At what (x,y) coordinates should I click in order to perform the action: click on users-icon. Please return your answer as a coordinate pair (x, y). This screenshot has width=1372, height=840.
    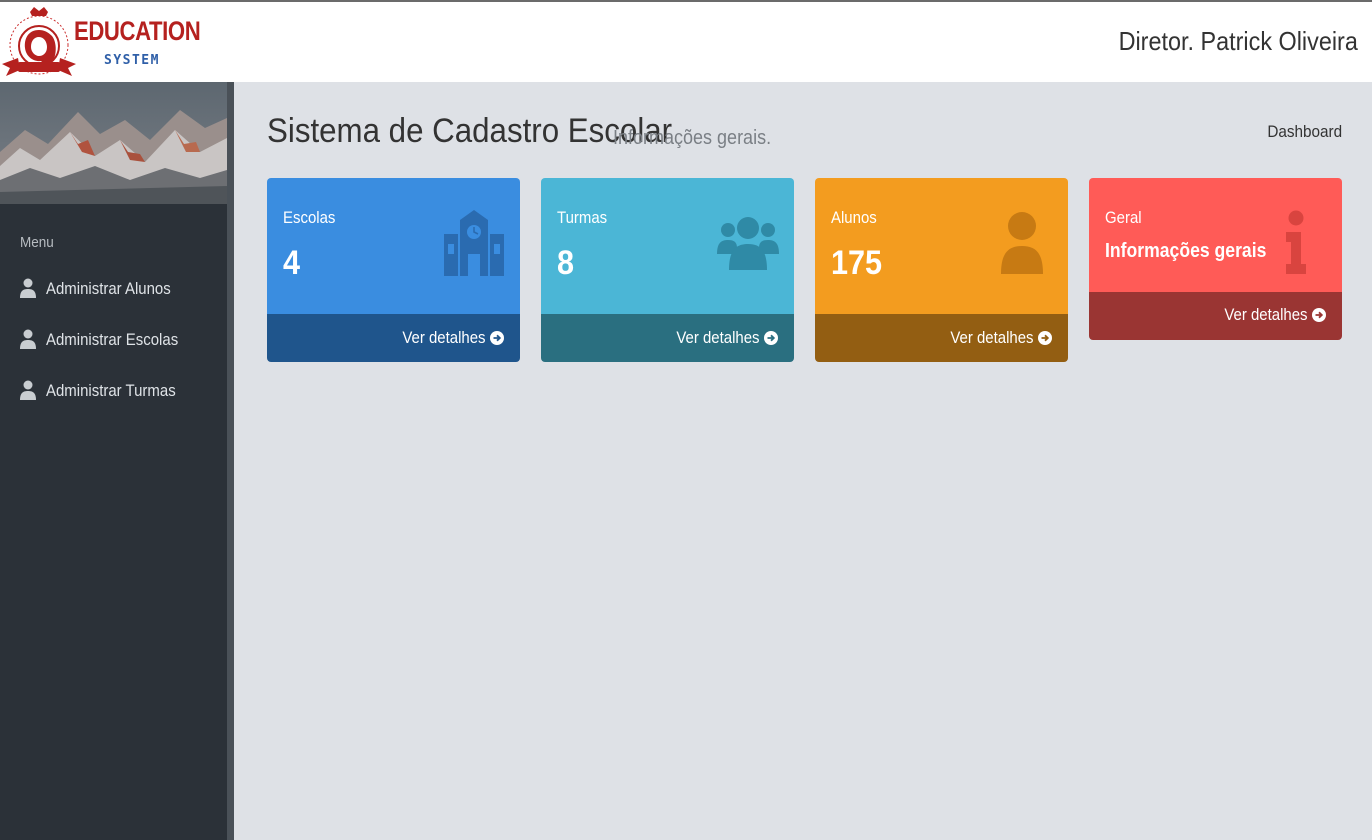
    Looking at the image, I should click on (748, 243).